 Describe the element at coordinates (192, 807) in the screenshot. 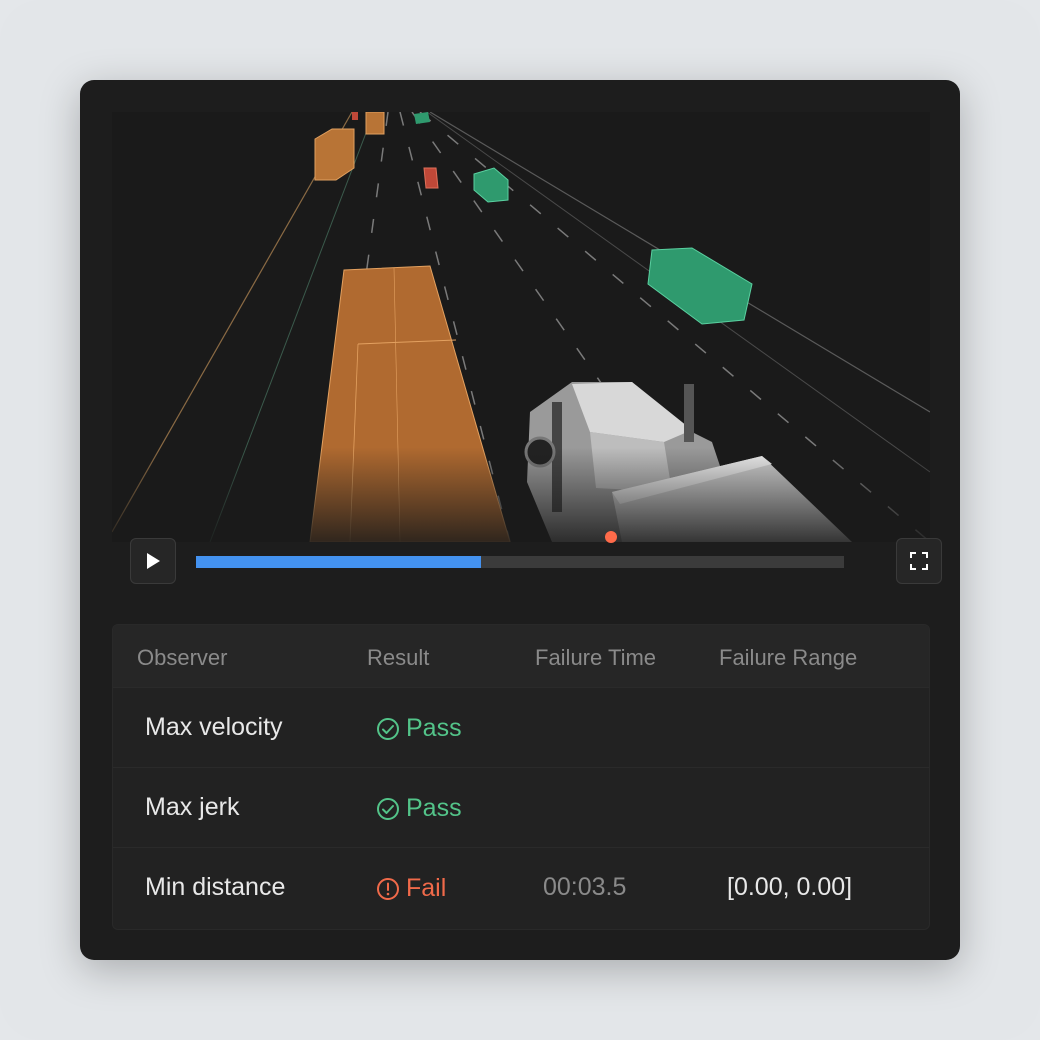

I see `observer-name: Max jerk` at that location.